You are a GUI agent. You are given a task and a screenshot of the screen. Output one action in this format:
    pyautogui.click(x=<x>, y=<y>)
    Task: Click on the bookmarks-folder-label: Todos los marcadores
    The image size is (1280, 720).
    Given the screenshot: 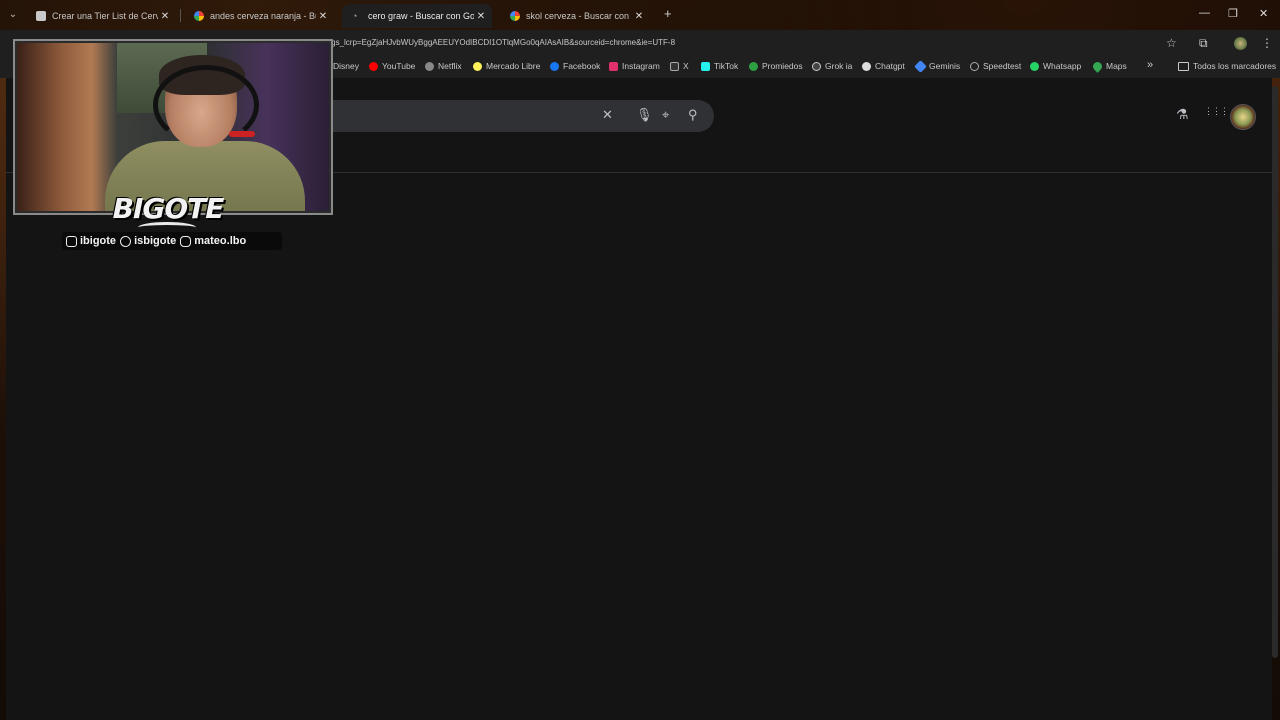 What is the action you would take?
    pyautogui.click(x=1235, y=66)
    